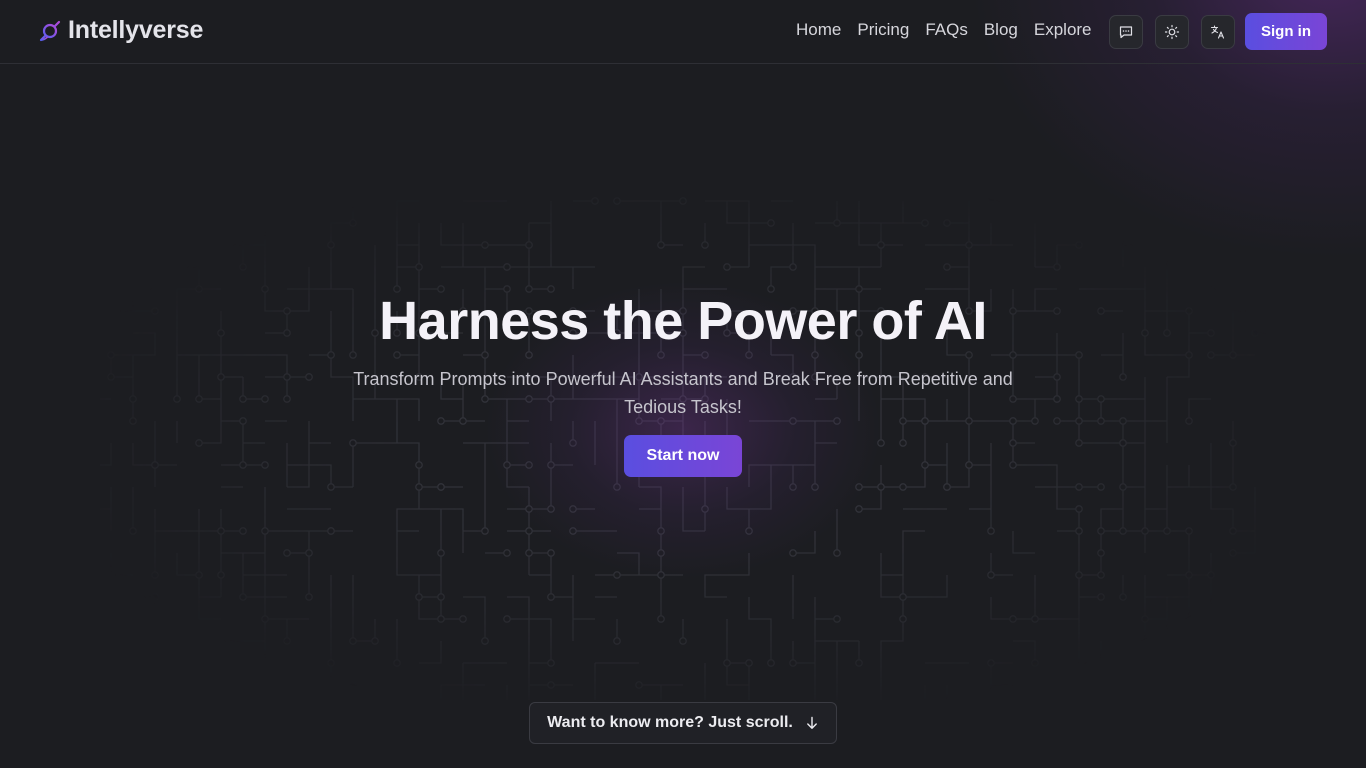 Image resolution: width=1366 pixels, height=768 pixels. Describe the element at coordinates (683, 456) in the screenshot. I see `start-now-button: Start now` at that location.